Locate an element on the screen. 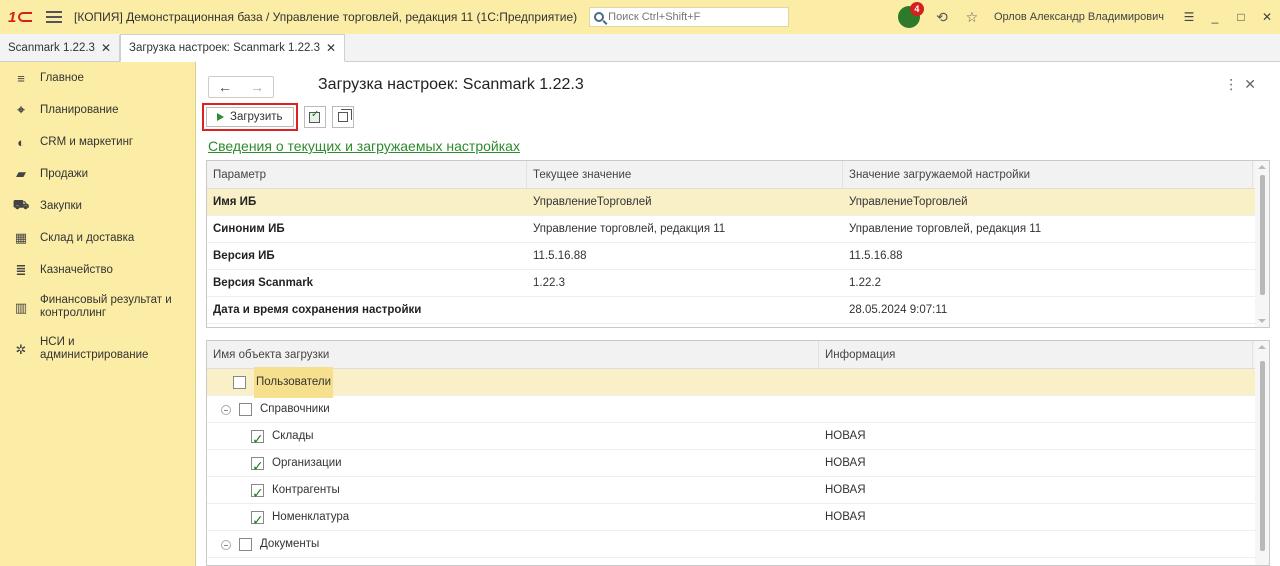 Image resolution: width=1280 pixels, height=566 pixels. object-cell: Организации is located at coordinates (513, 465).